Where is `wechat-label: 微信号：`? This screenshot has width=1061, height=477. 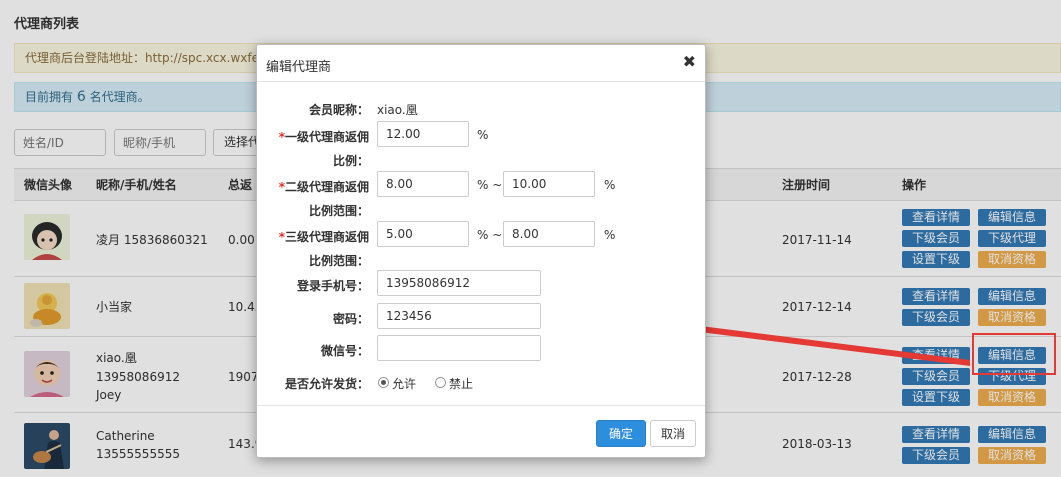 wechat-label: 微信号： is located at coordinates (344, 351).